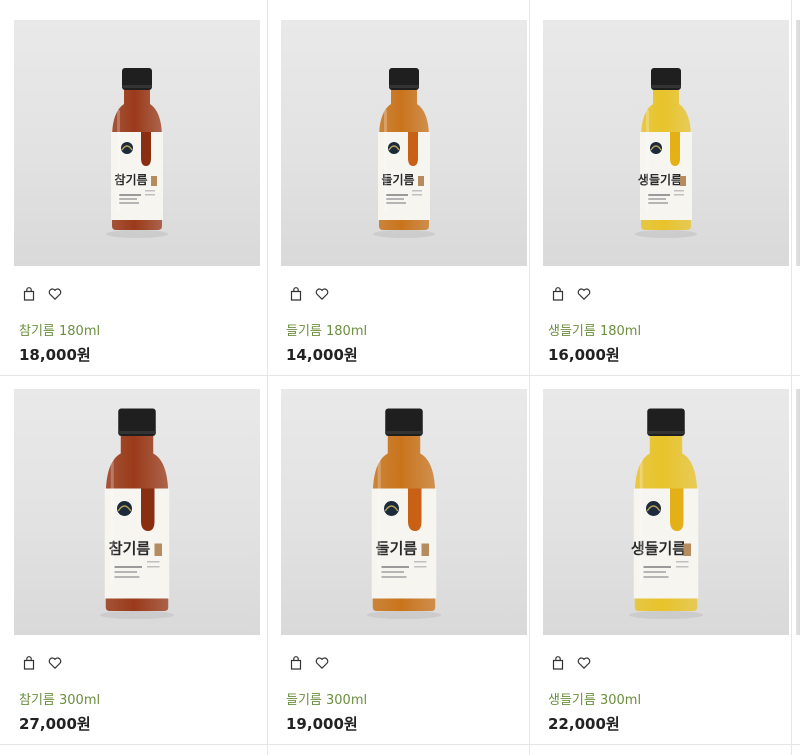  I want to click on row-divider, so click(400, 744).